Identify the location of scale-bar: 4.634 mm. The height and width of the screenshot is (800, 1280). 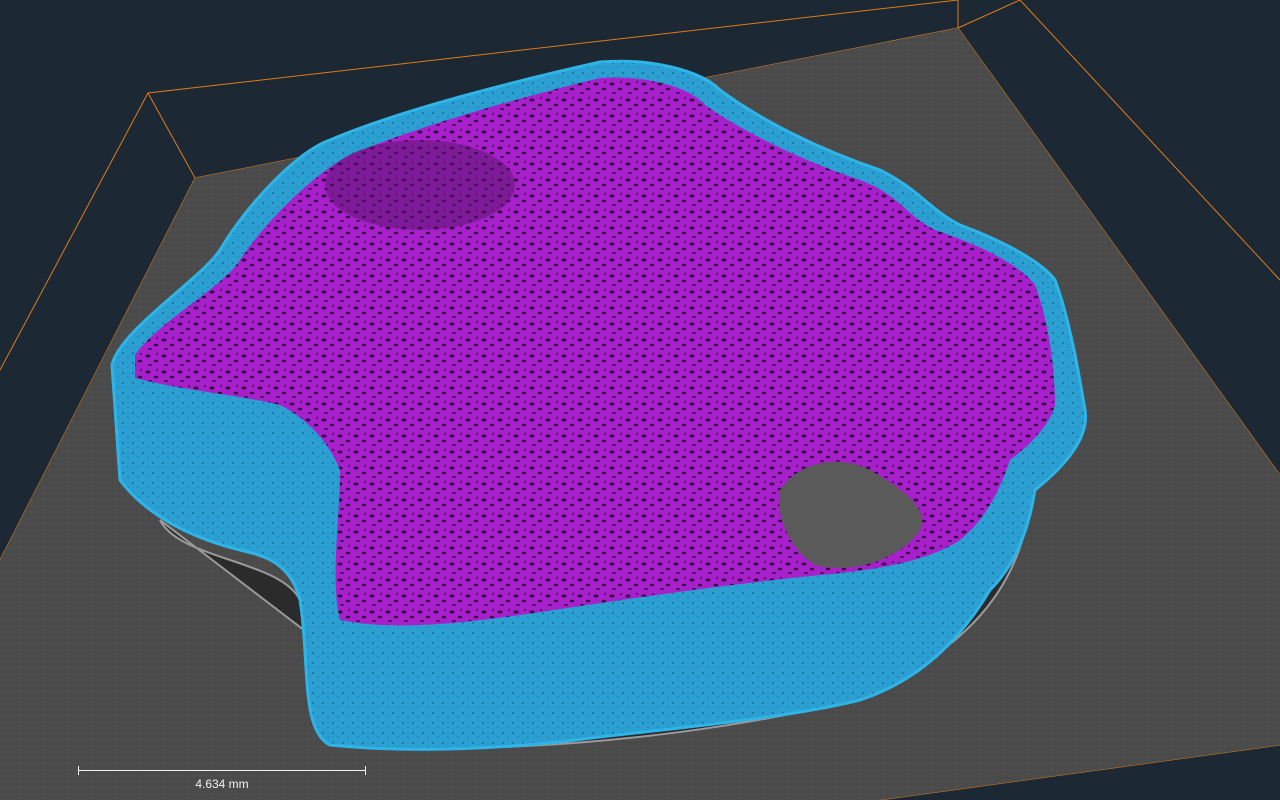
(222, 777).